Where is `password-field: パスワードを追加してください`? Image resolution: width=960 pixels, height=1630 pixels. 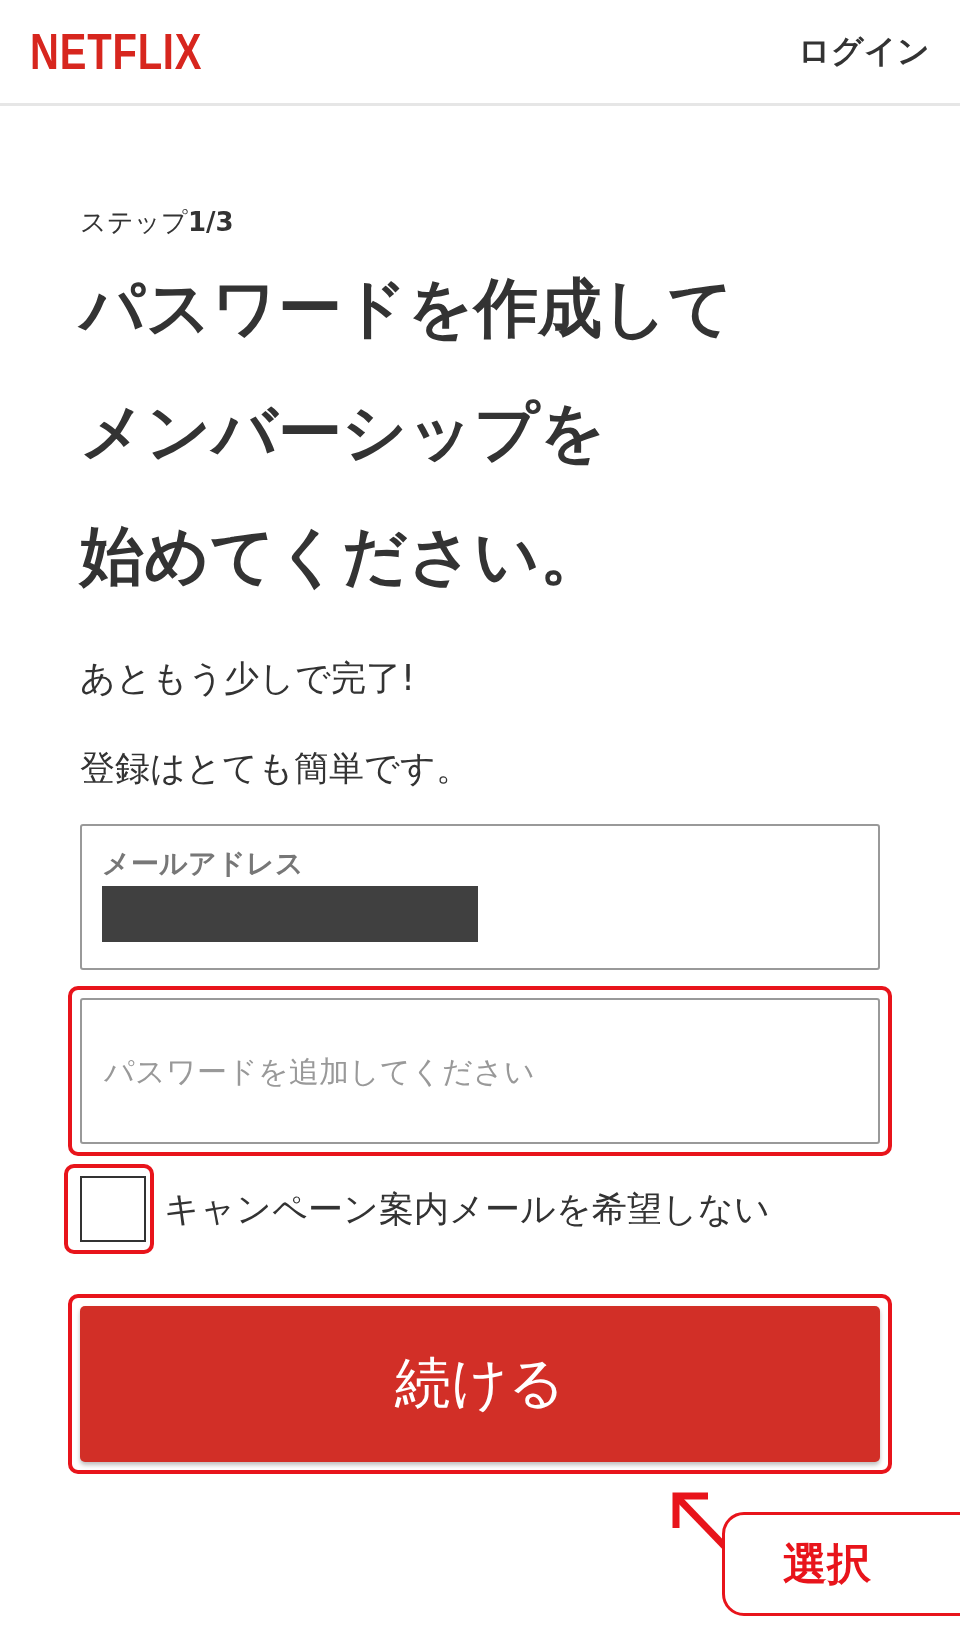
password-field: パスワードを追加してください is located at coordinates (480, 1071).